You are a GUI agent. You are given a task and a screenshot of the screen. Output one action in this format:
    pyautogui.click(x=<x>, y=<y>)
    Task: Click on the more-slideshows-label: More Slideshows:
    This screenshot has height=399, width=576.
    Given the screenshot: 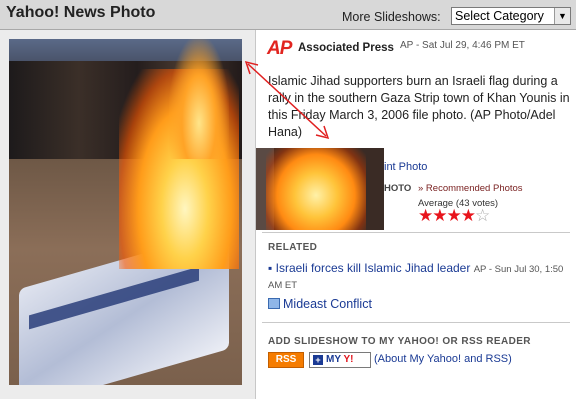 What is the action you would take?
    pyautogui.click(x=391, y=17)
    